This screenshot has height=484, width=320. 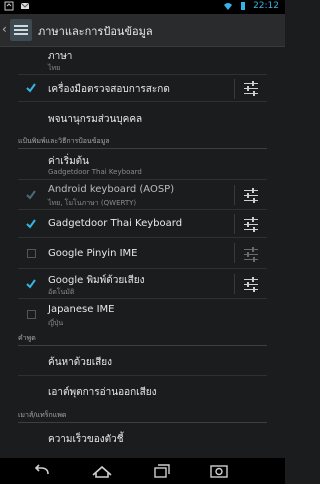 What do you see at coordinates (95, 172) in the screenshot?
I see `default-keyboard-value: Gadgetdoor Thai Keyboard` at bounding box center [95, 172].